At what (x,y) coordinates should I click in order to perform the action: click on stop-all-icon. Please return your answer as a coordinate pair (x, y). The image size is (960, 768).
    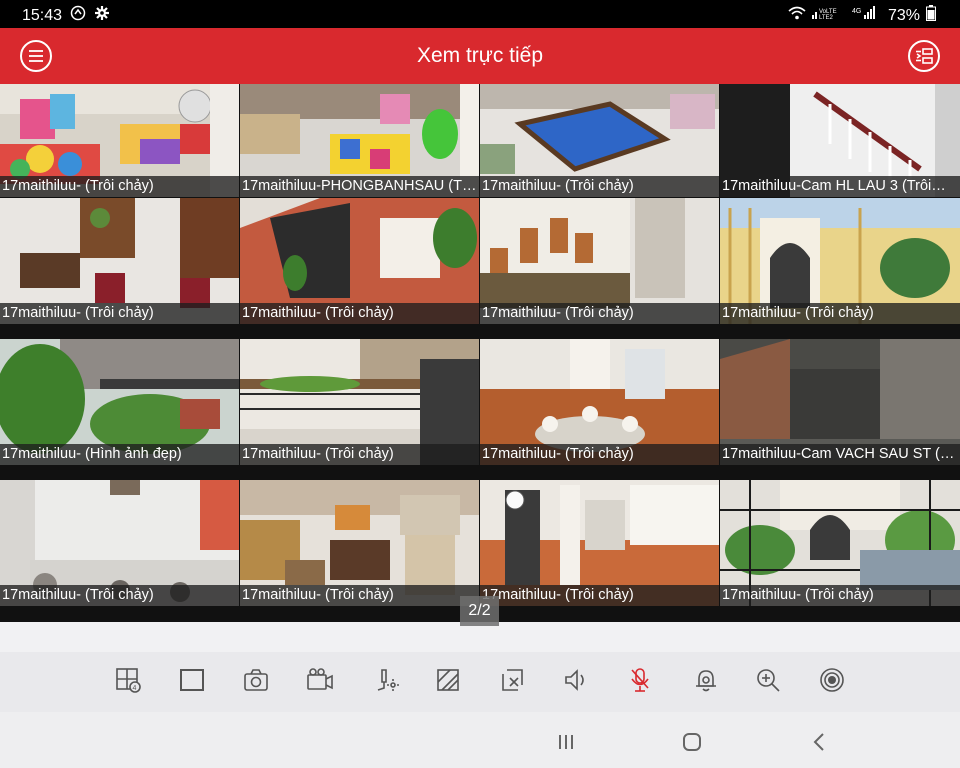
    Looking at the image, I should click on (512, 680).